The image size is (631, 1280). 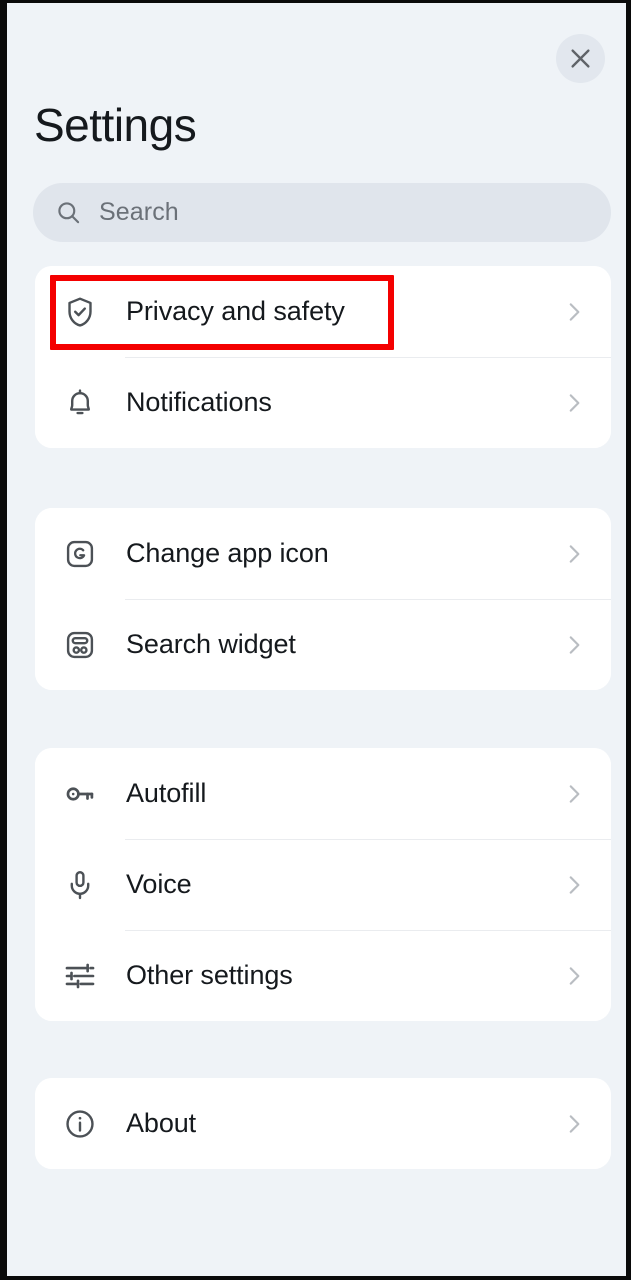 What do you see at coordinates (80, 1124) in the screenshot?
I see `info-circle-icon` at bounding box center [80, 1124].